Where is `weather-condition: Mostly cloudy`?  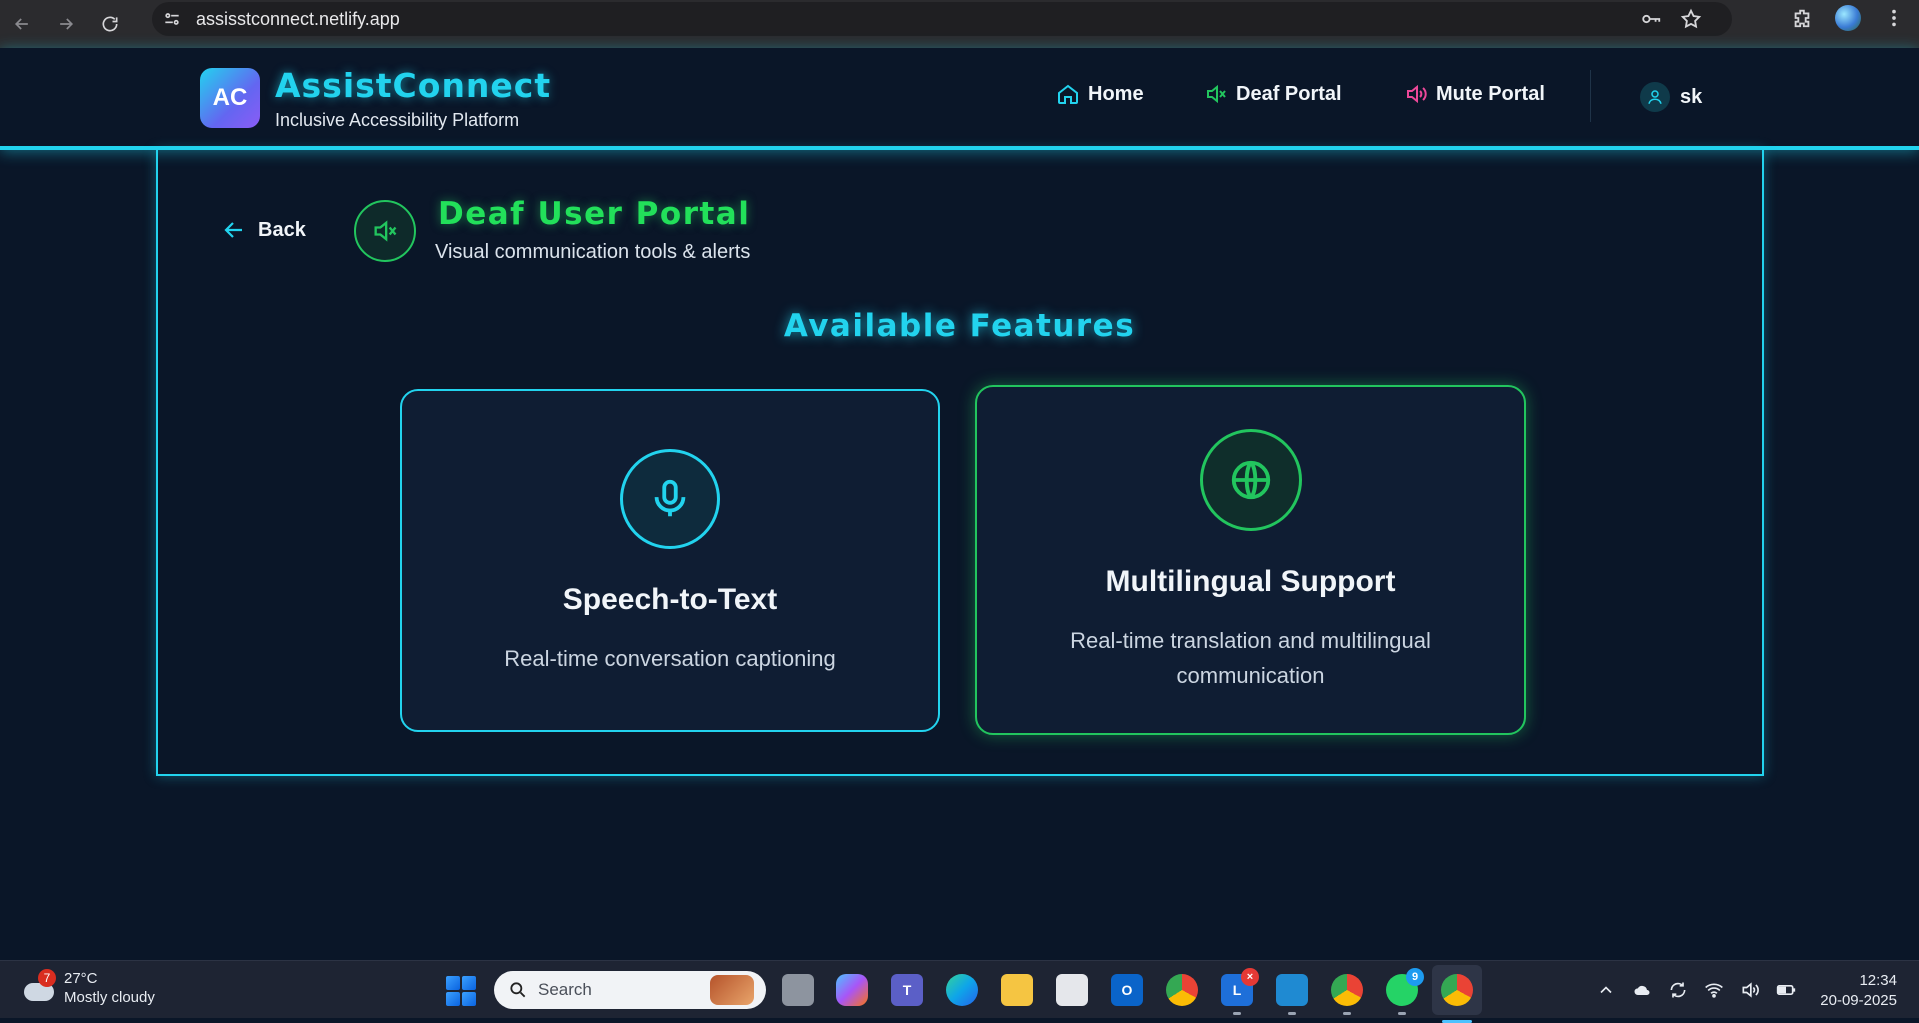 weather-condition: Mostly cloudy is located at coordinates (109, 997).